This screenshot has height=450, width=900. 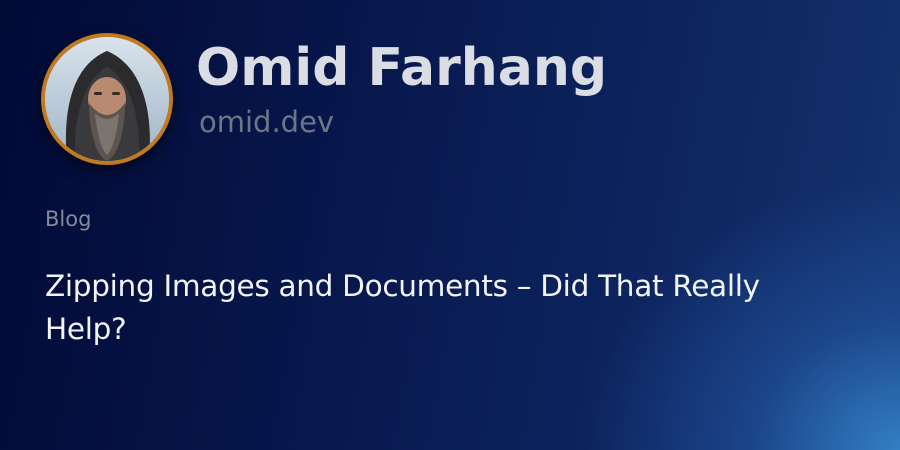 I want to click on site-domain: omid.dev, so click(x=267, y=122).